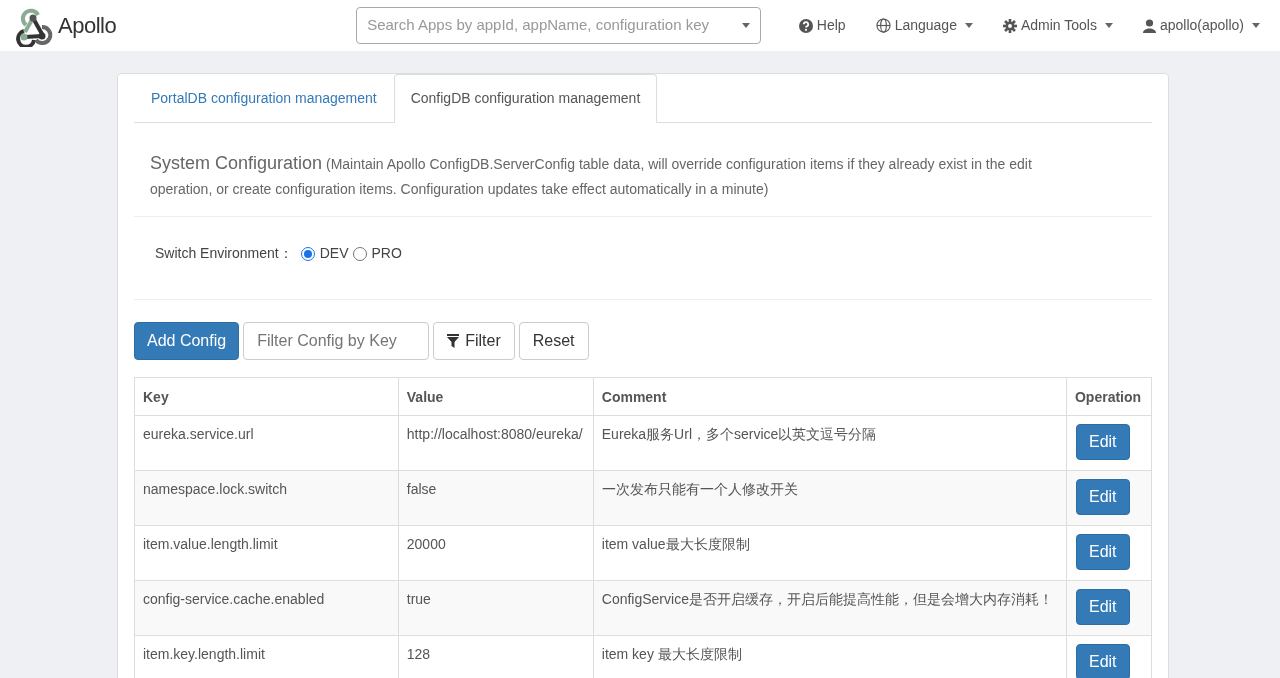  What do you see at coordinates (822, 25) in the screenshot?
I see `nav-link: Help` at bounding box center [822, 25].